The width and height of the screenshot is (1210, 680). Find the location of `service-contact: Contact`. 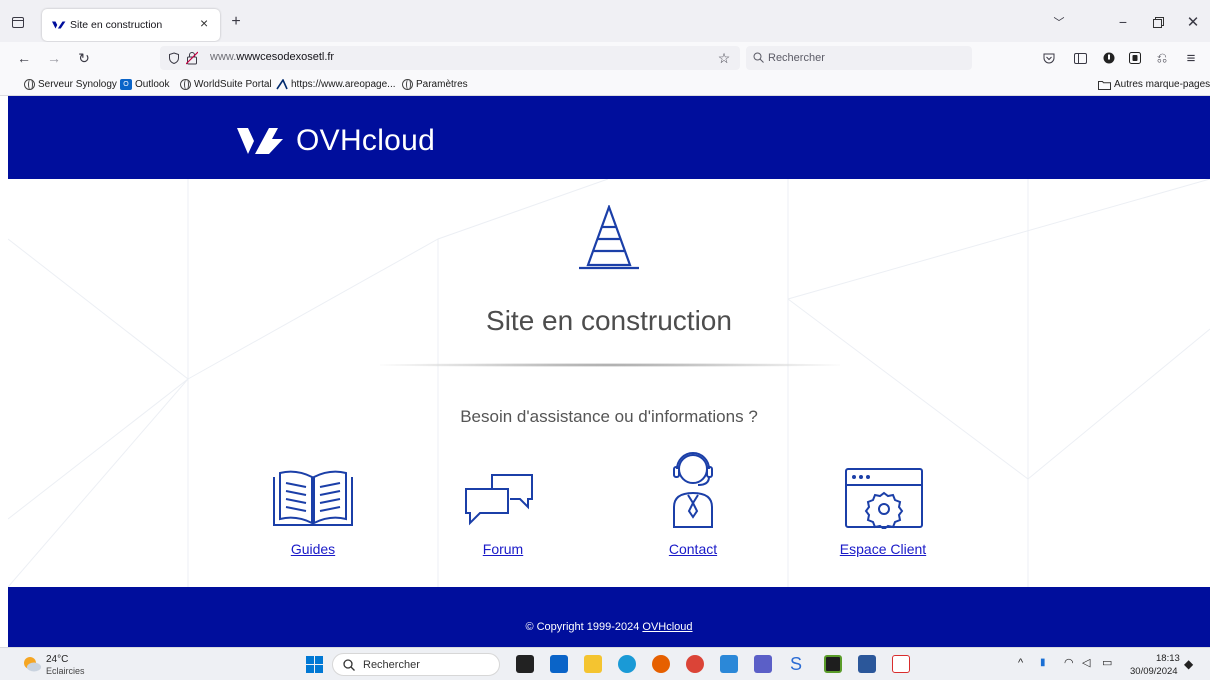

service-contact: Contact is located at coordinates (693, 504).